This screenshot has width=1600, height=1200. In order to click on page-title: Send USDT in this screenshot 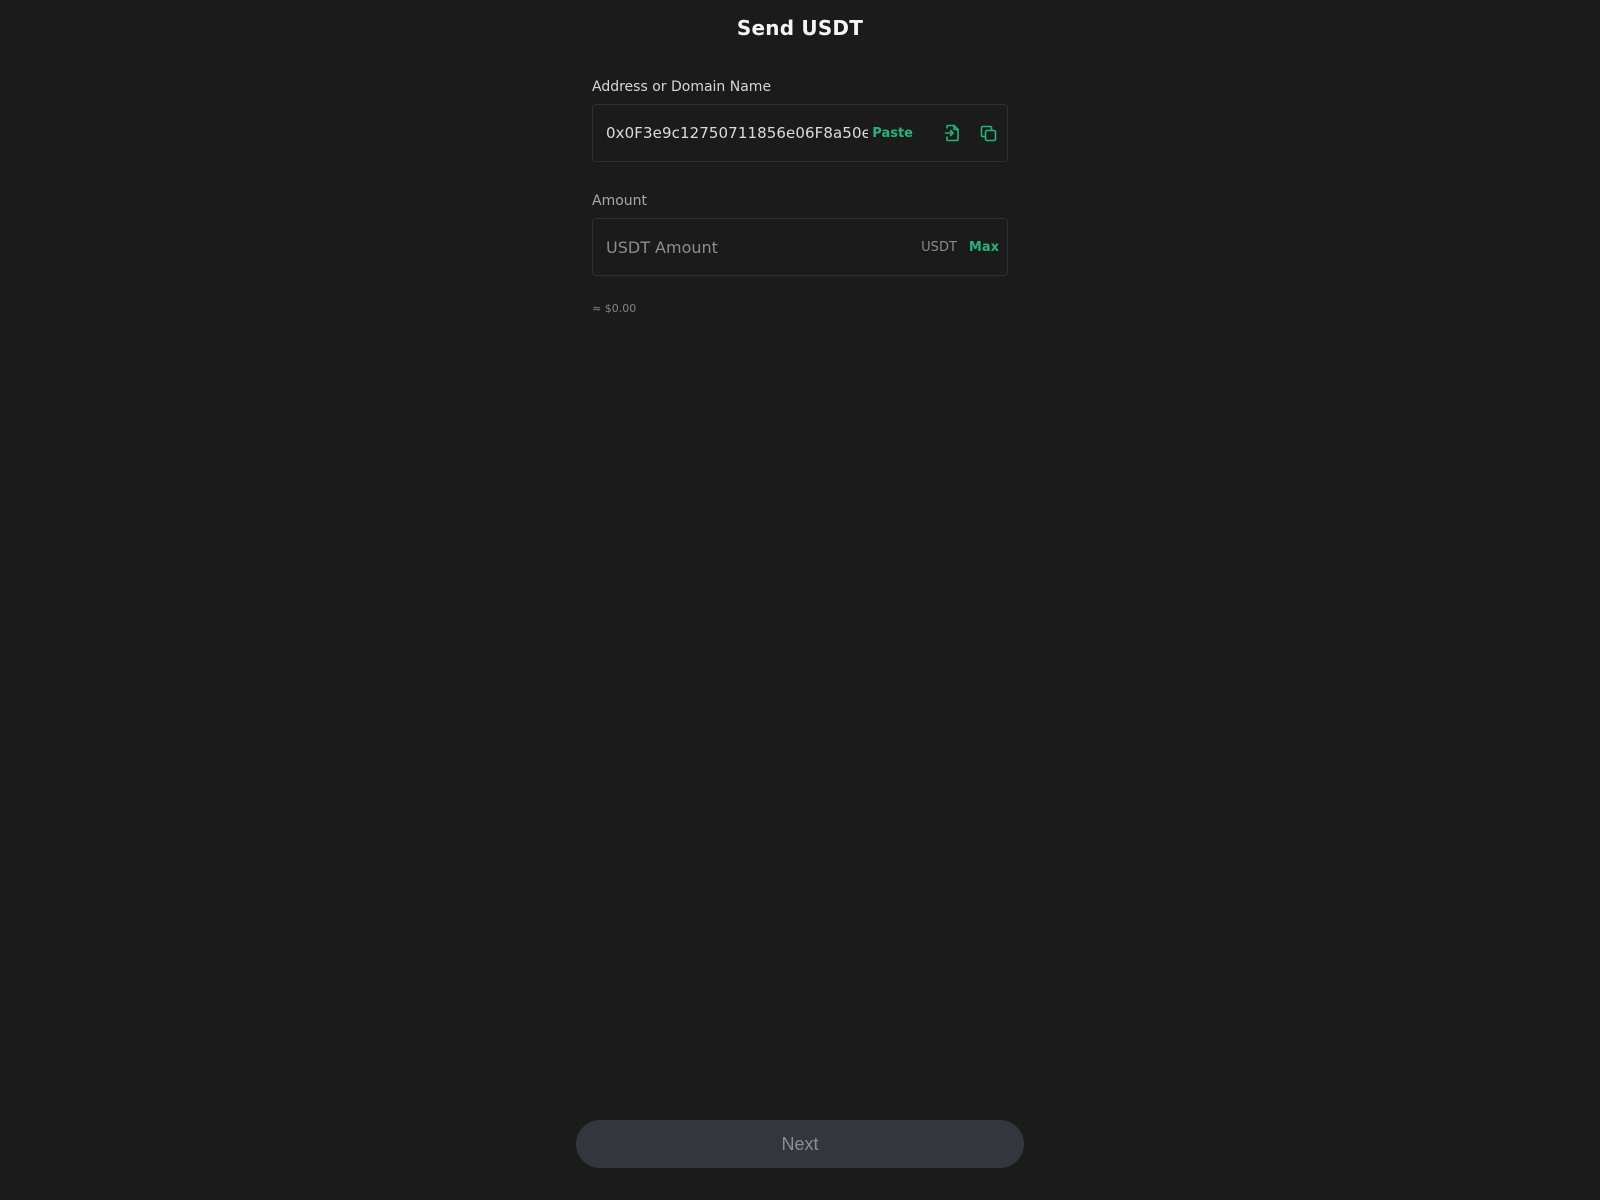, I will do `click(800, 28)`.